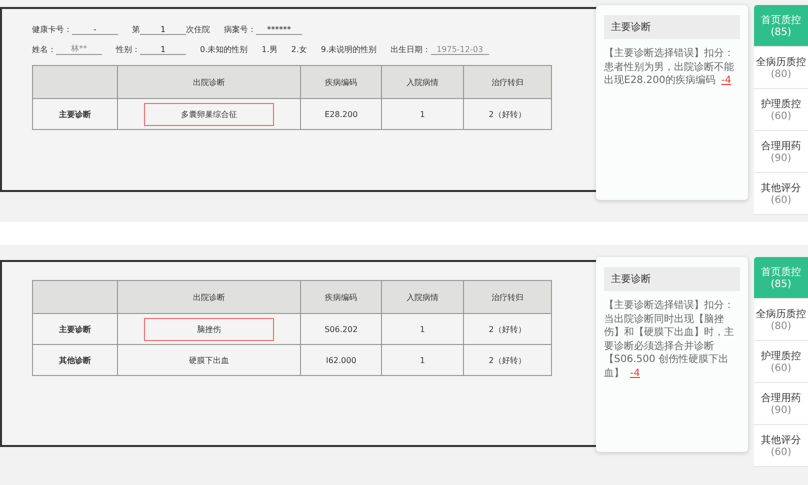 The width and height of the screenshot is (808, 485). Describe the element at coordinates (341, 329) in the screenshot. I see `table-cell: S06.202` at that location.